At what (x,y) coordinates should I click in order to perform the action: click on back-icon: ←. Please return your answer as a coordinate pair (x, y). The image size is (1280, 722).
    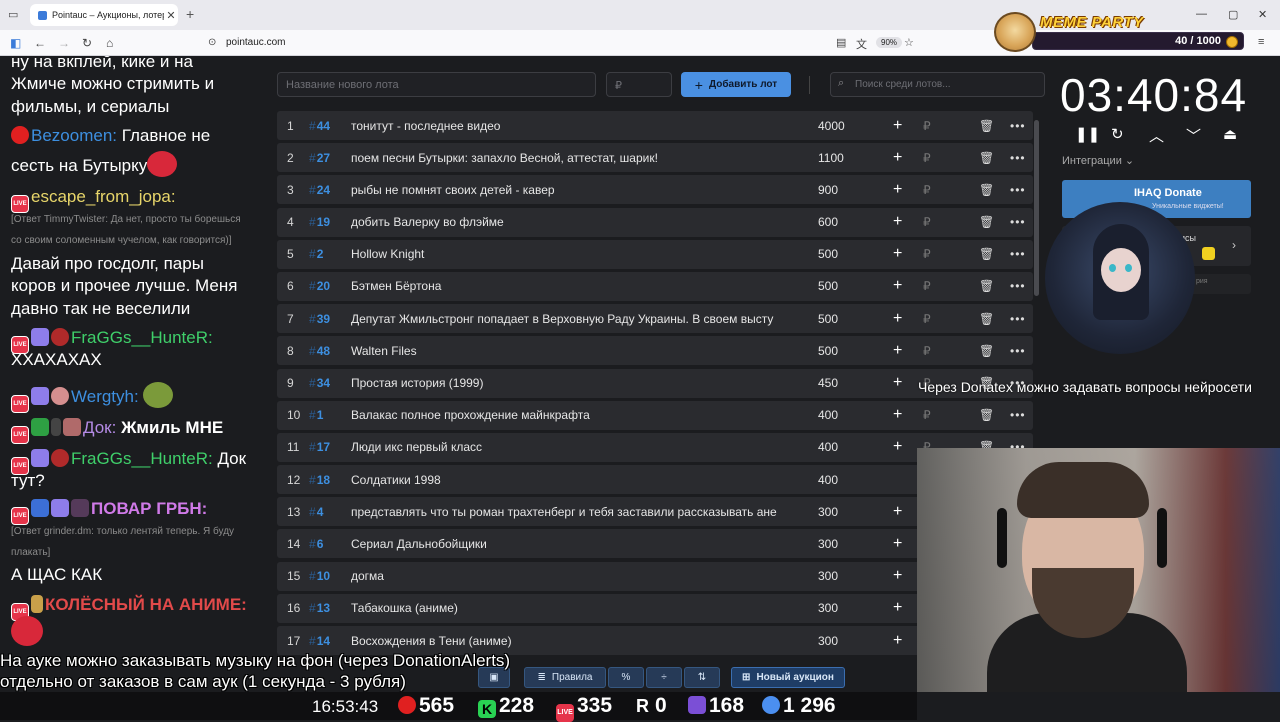
    Looking at the image, I should click on (40, 43).